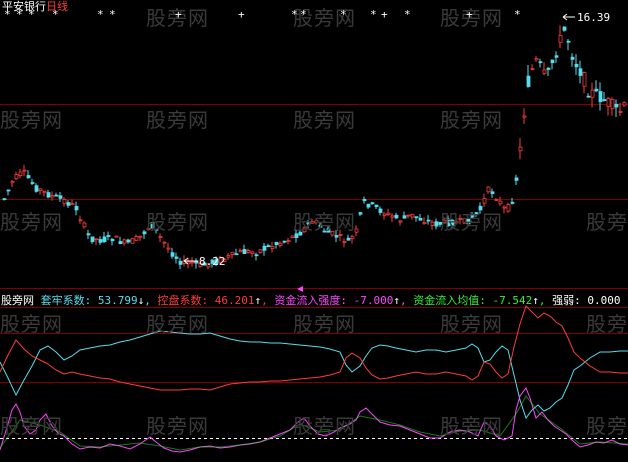 This screenshot has width=628, height=462. What do you see at coordinates (117, 300) in the screenshot?
I see `trapped-coefficient-value: 53.799` at bounding box center [117, 300].